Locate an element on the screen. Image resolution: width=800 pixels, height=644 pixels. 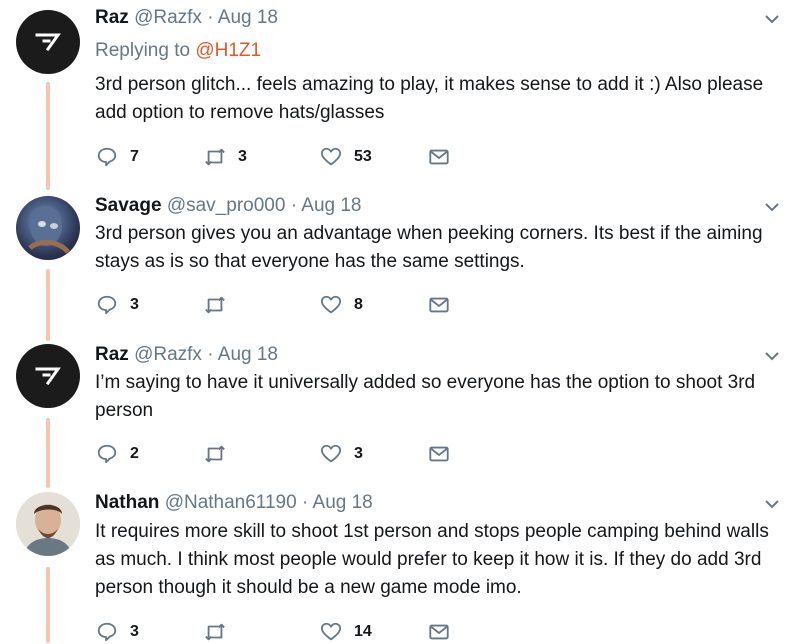
reply-count: 2 is located at coordinates (134, 453).